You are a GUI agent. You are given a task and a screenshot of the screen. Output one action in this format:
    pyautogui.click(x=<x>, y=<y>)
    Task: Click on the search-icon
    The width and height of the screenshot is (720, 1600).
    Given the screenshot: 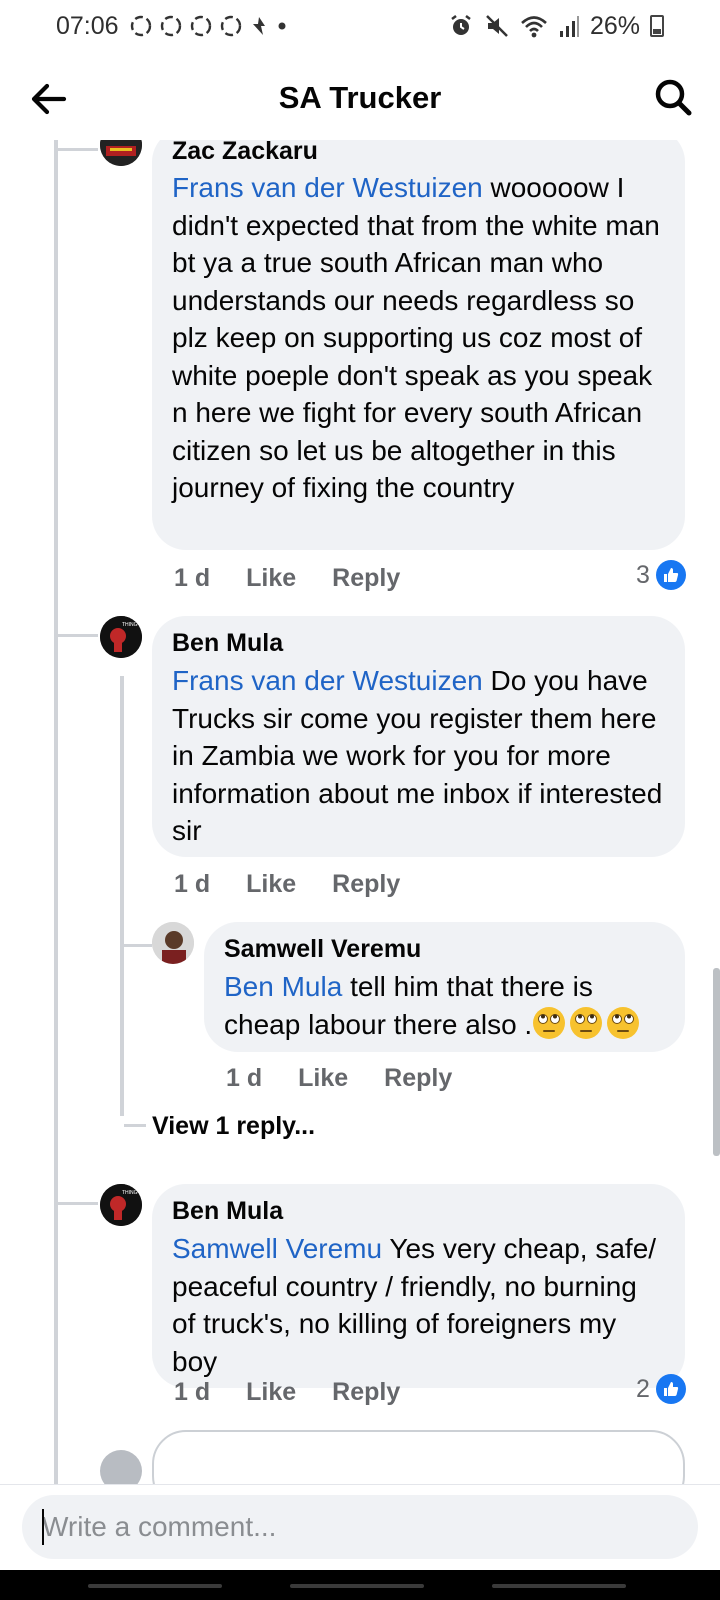 What is the action you would take?
    pyautogui.click(x=673, y=97)
    